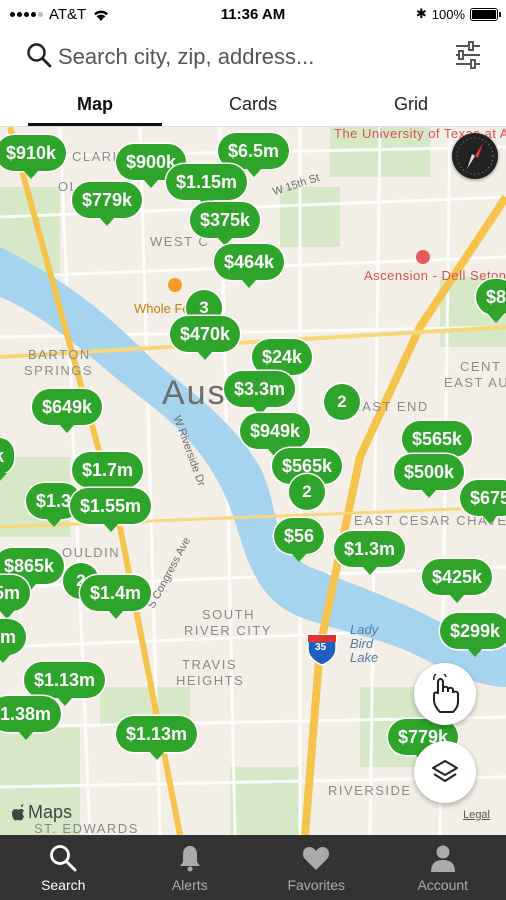  Describe the element at coordinates (316, 858) in the screenshot. I see `heart-icon` at that location.